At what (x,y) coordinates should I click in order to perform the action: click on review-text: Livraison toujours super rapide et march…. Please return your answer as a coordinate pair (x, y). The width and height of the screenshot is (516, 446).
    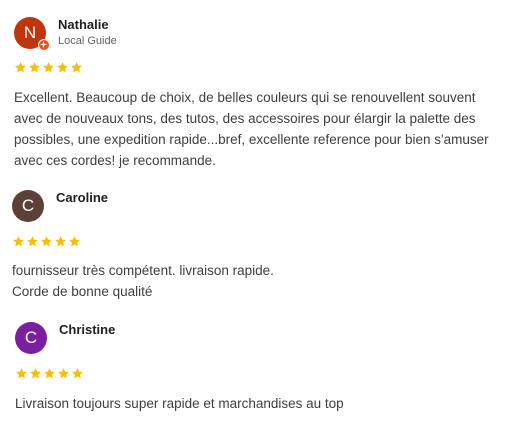
    Looking at the image, I should click on (179, 403).